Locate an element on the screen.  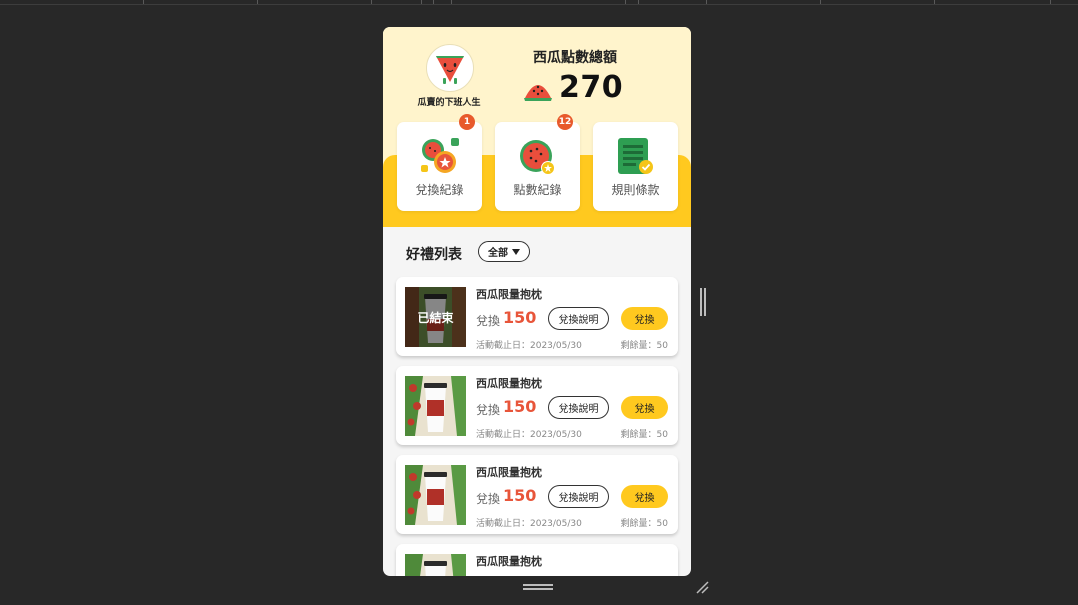
points-total-title: 西瓜點數總額 is located at coordinates (575, 58).